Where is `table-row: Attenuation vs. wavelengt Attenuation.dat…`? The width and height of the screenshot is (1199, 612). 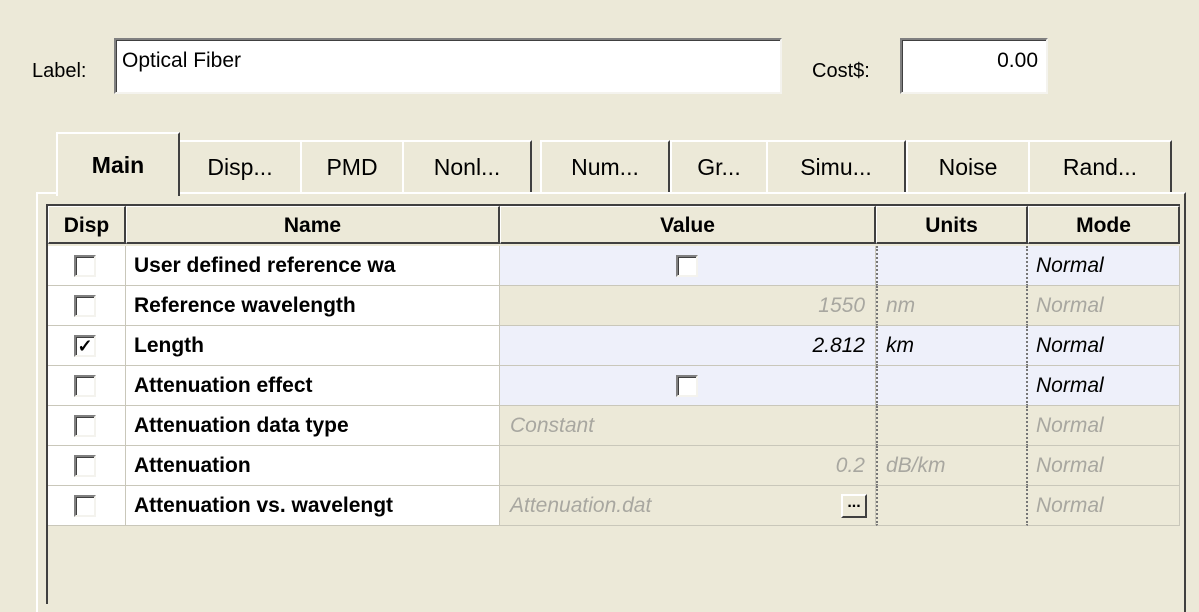
table-row: Attenuation vs. wavelengt Attenuation.dat… is located at coordinates (614, 506).